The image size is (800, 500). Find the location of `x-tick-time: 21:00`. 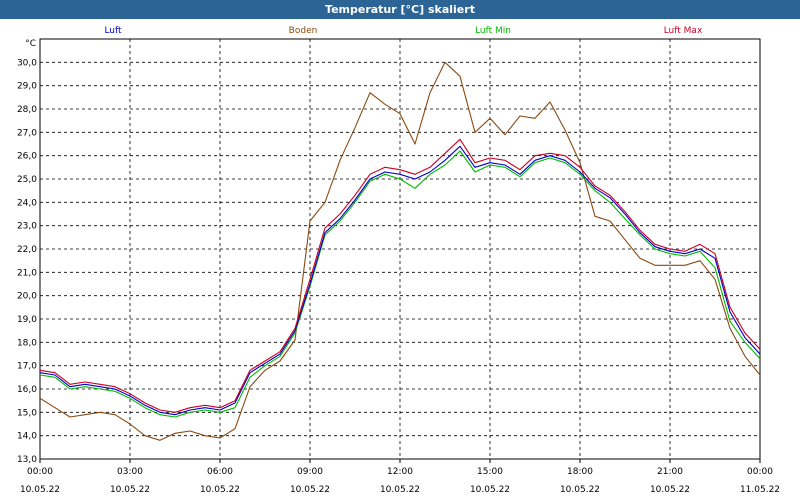

x-tick-time: 21:00 is located at coordinates (670, 472).